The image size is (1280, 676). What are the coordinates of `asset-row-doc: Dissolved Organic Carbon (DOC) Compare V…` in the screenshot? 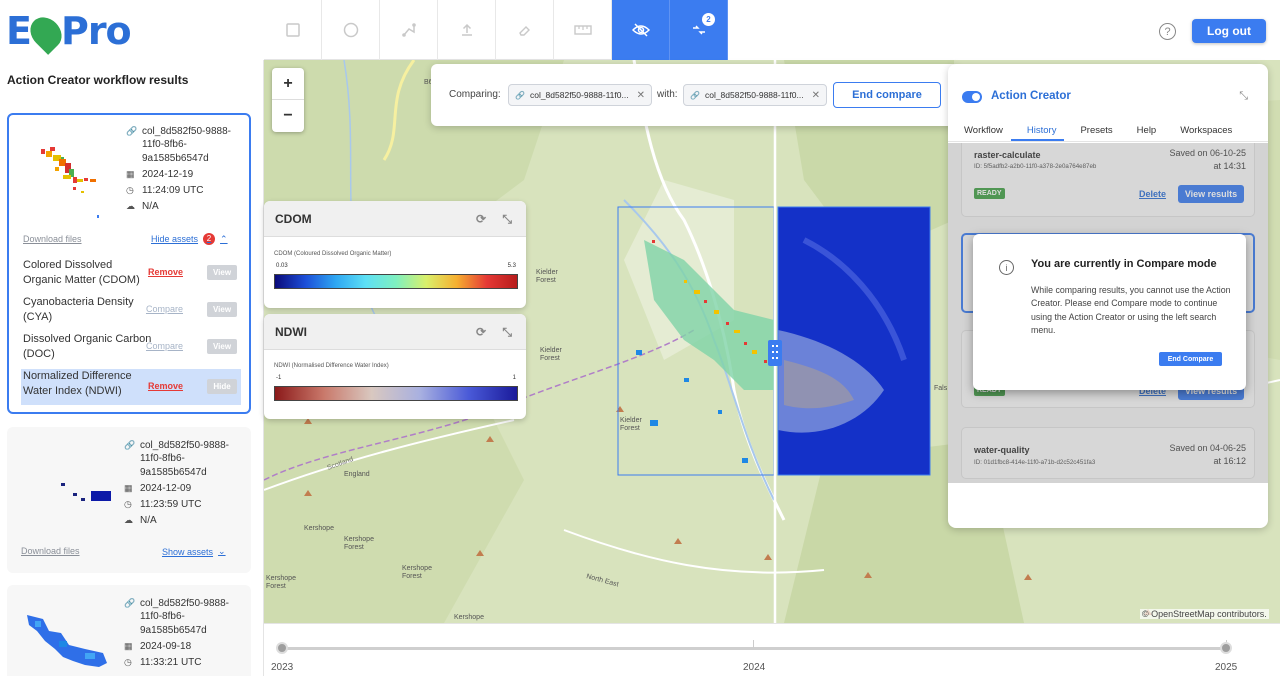 It's located at (131, 350).